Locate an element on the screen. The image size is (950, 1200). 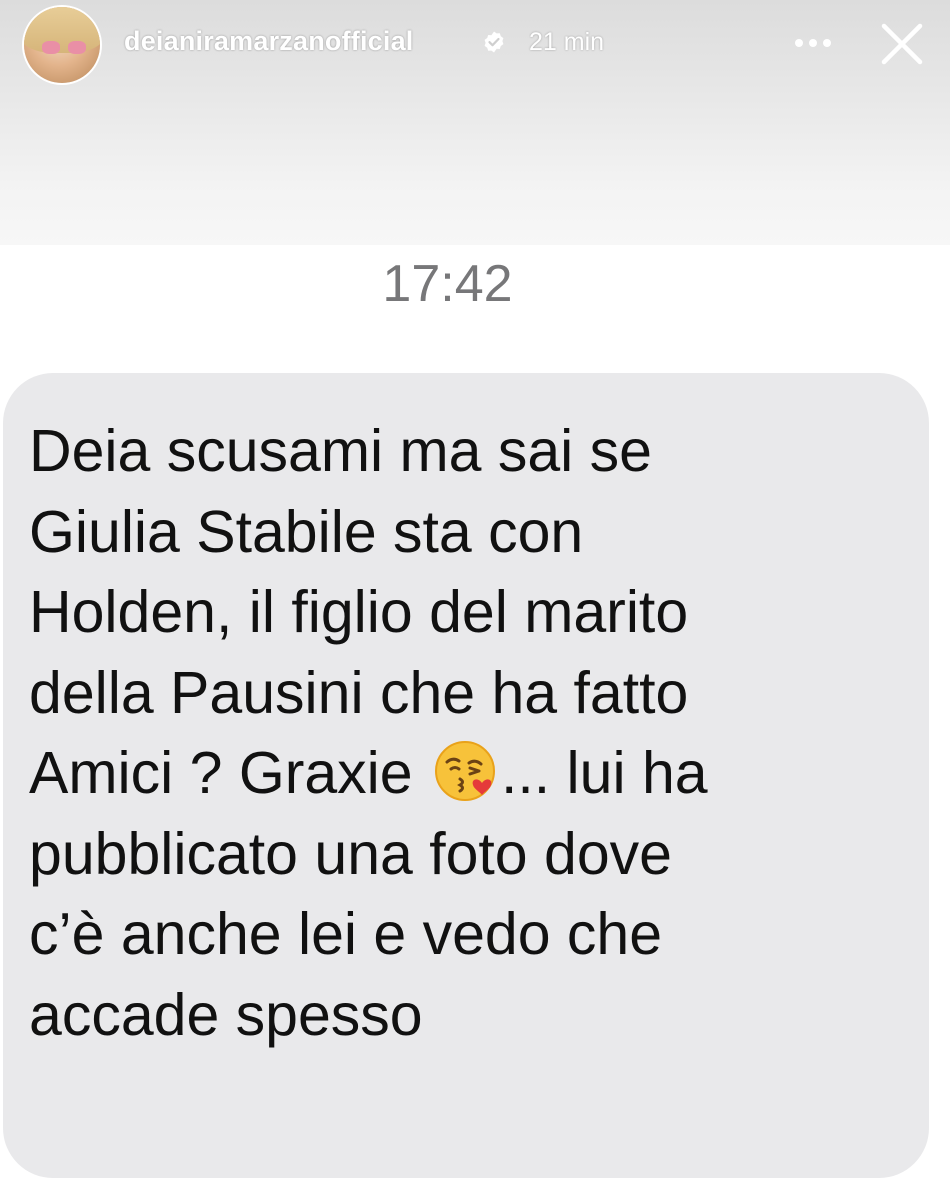
close-icon is located at coordinates (902, 44).